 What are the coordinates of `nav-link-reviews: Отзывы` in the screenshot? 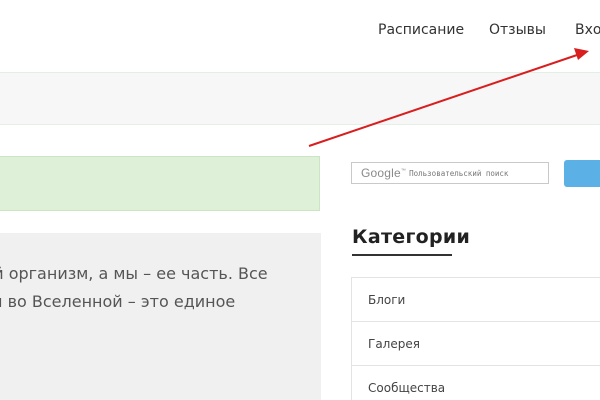 It's located at (517, 30).